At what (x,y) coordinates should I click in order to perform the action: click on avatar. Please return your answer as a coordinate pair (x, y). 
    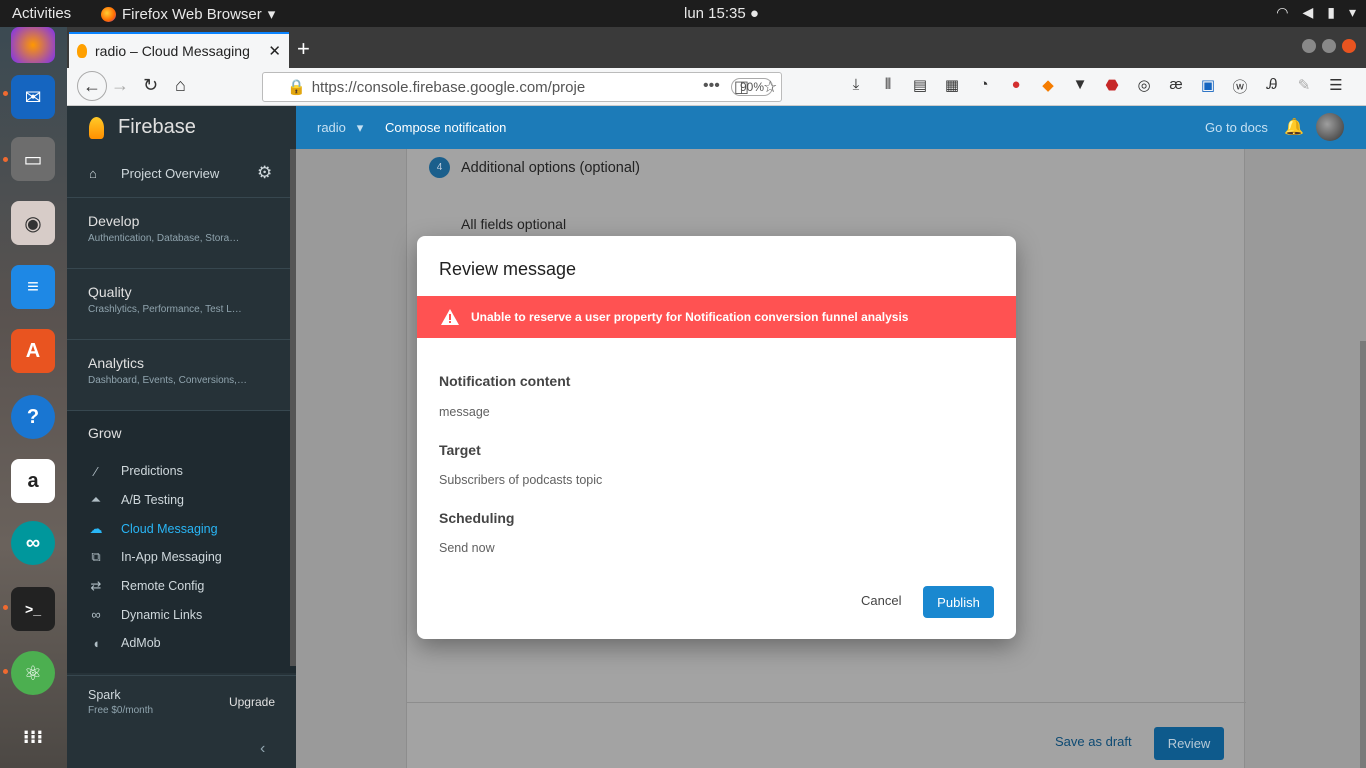
    Looking at the image, I should click on (1330, 127).